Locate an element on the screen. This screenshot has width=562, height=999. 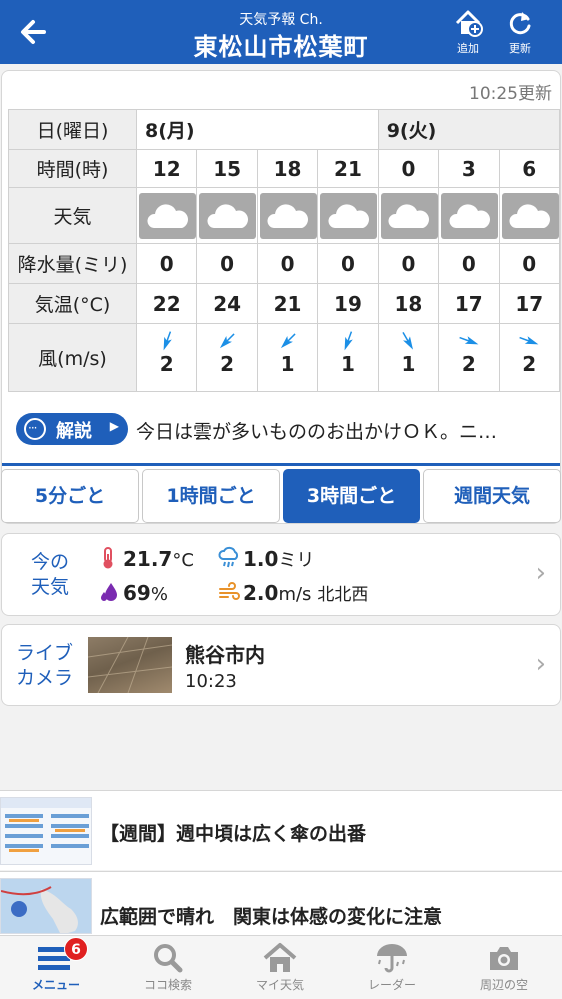
current-wind: 2.0m/s 北北西 is located at coordinates (293, 594).